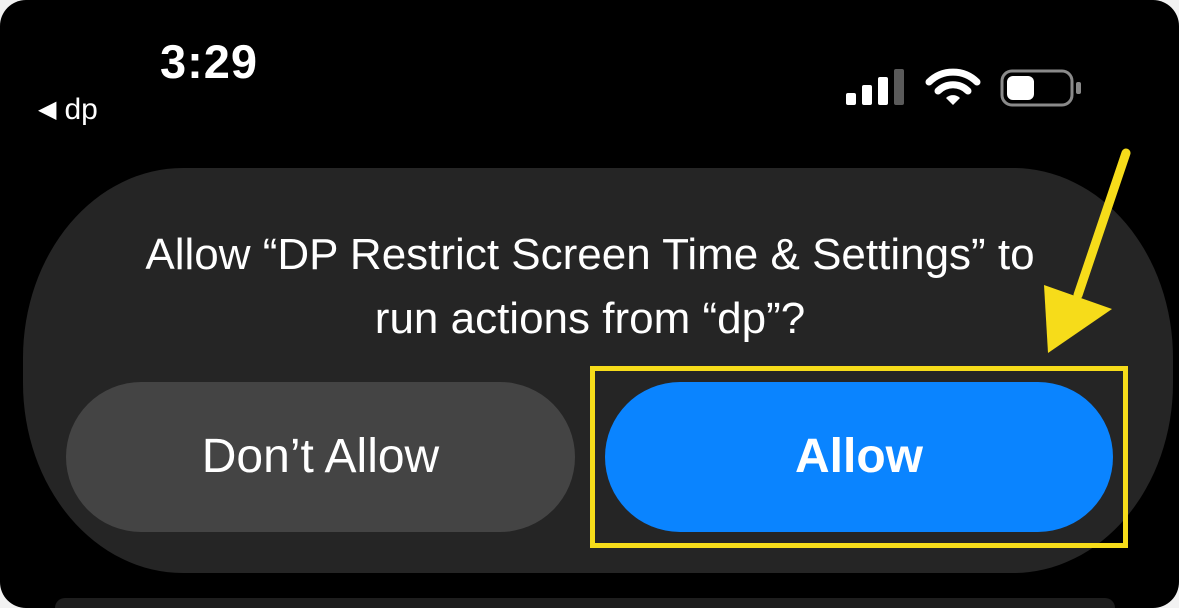 The height and width of the screenshot is (608, 1179). I want to click on dont-allow-button: Don’t Allow, so click(320, 457).